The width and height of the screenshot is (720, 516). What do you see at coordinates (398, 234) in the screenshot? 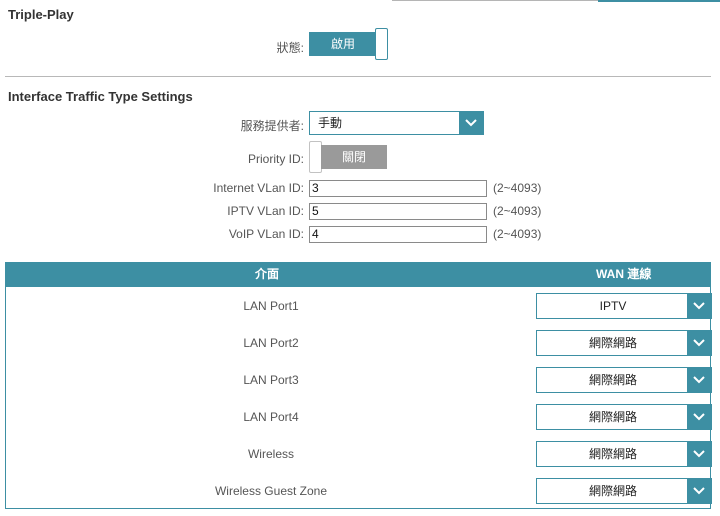
I see `voip-vlan-input: 4` at bounding box center [398, 234].